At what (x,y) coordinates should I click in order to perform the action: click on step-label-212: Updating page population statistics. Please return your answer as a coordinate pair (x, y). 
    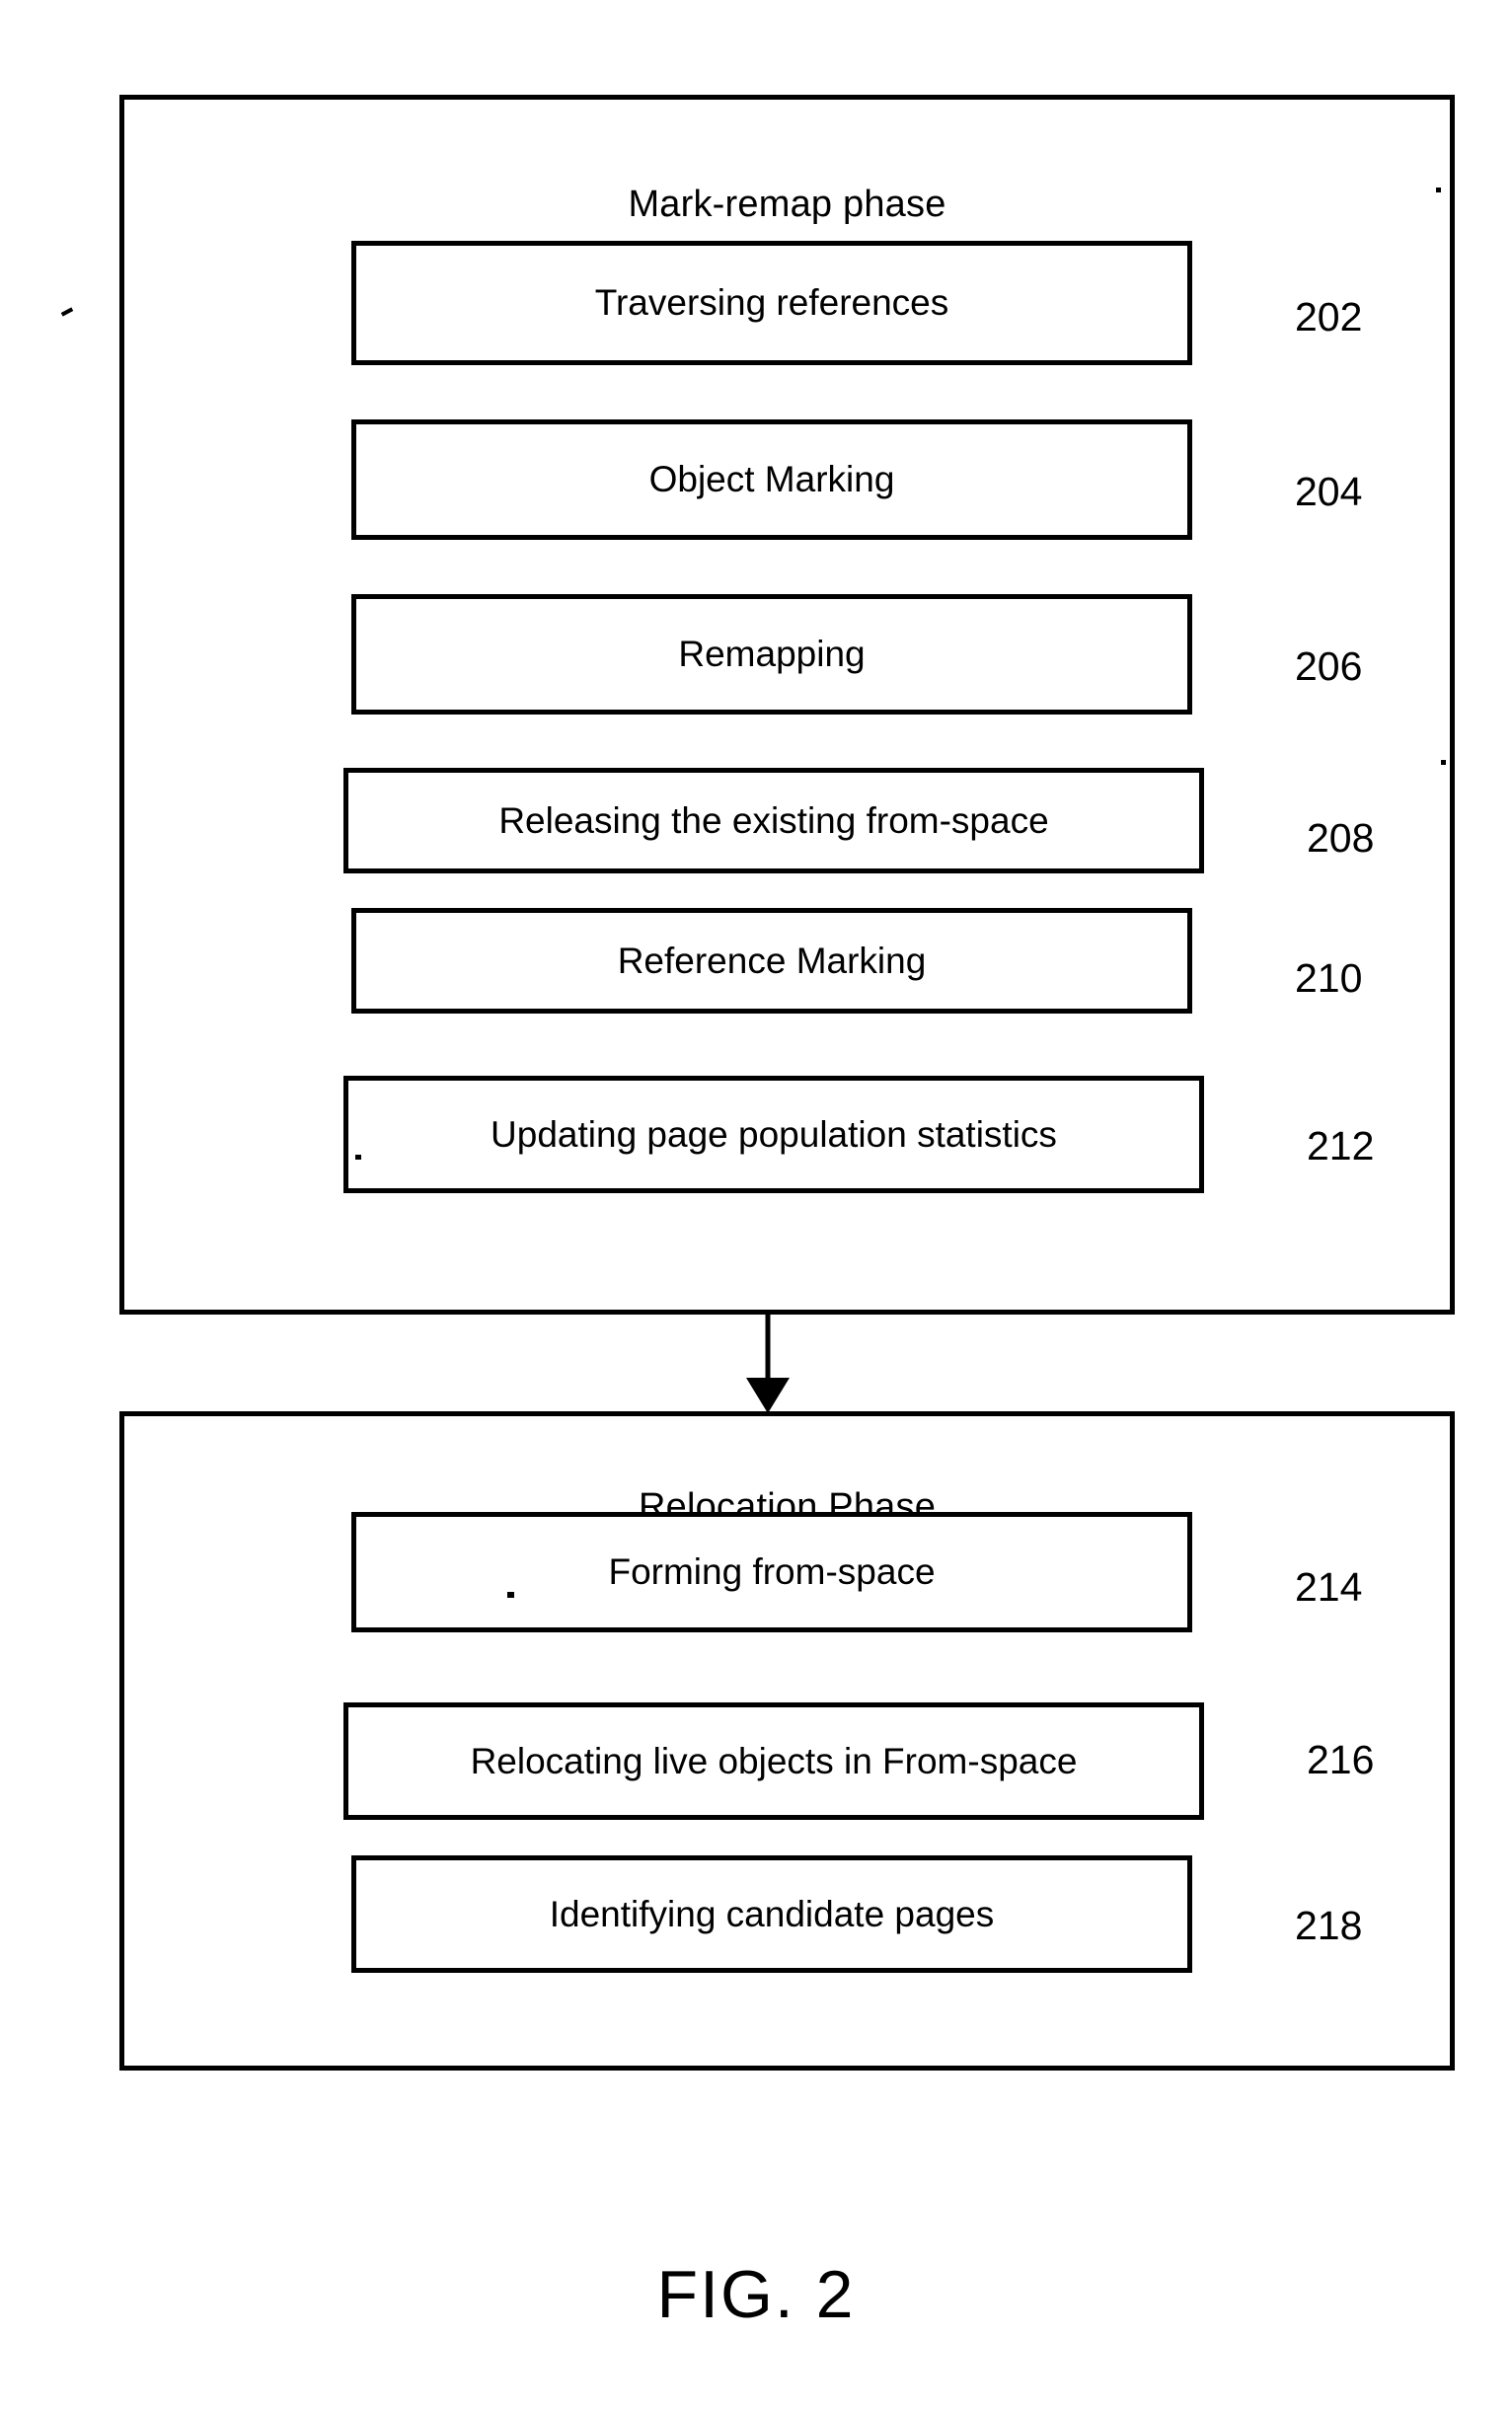
    Looking at the image, I should click on (774, 1134).